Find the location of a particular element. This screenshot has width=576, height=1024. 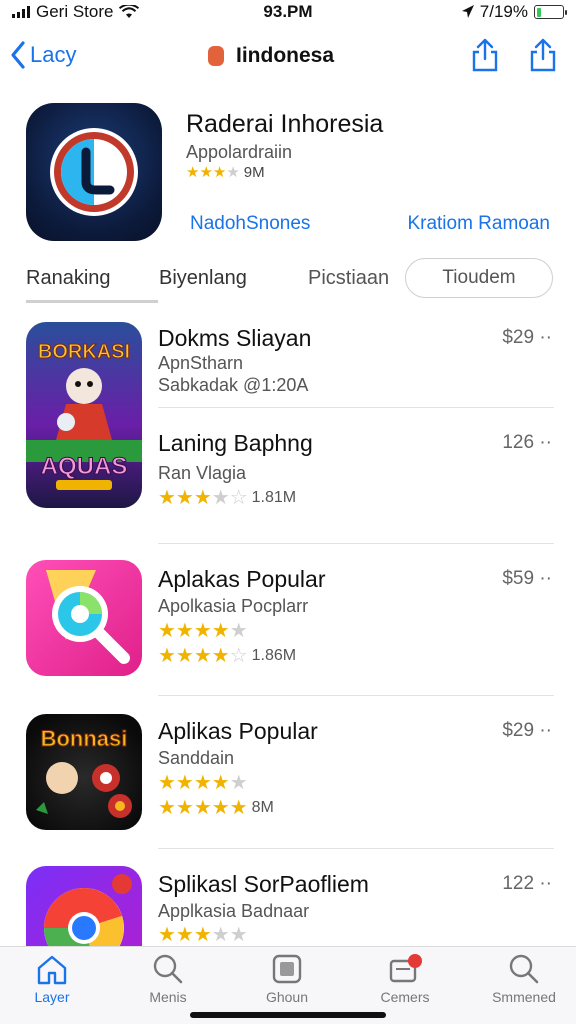

share-button is located at coordinates (485, 55).